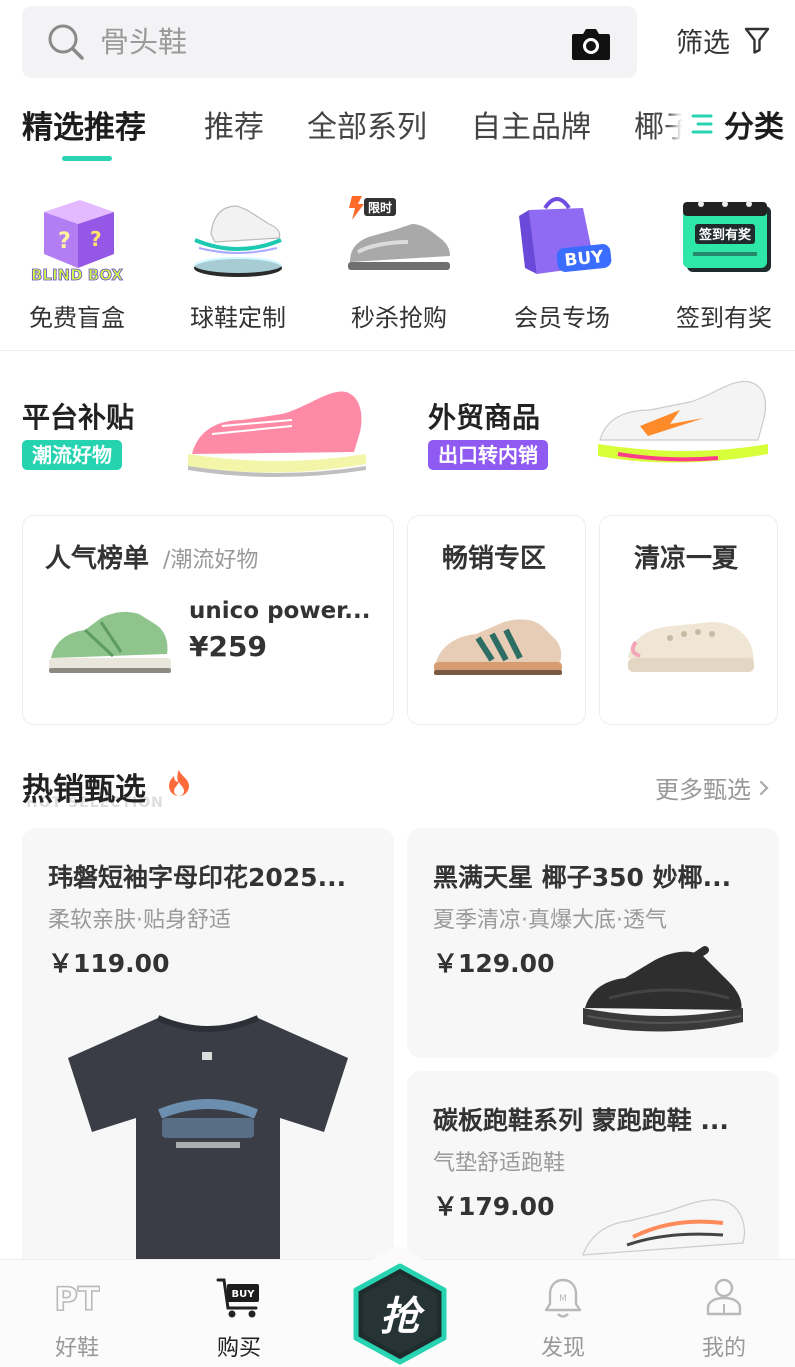  What do you see at coordinates (403, 1317) in the screenshot?
I see `grab-label: 抢` at bounding box center [403, 1317].